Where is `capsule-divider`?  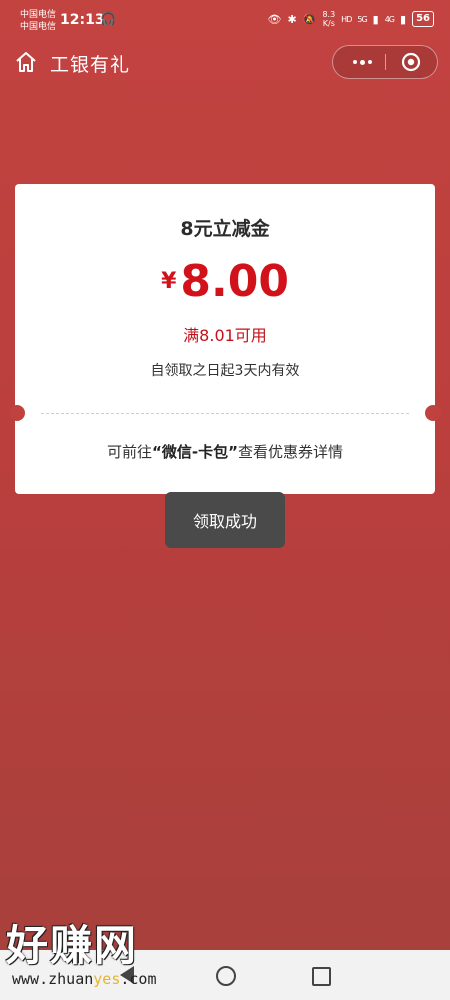 capsule-divider is located at coordinates (385, 62).